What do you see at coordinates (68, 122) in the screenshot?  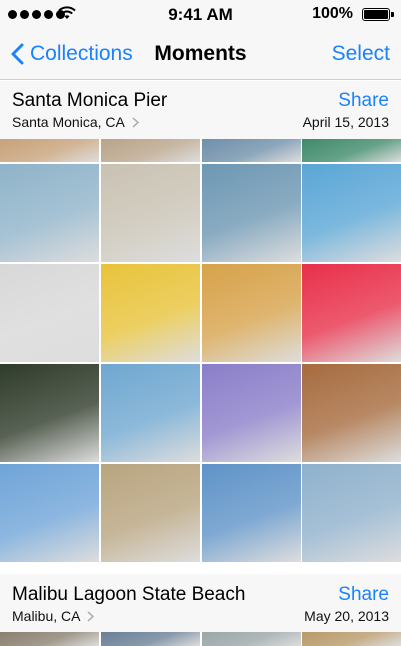 I see `moment-location: Santa Monica, CA` at bounding box center [68, 122].